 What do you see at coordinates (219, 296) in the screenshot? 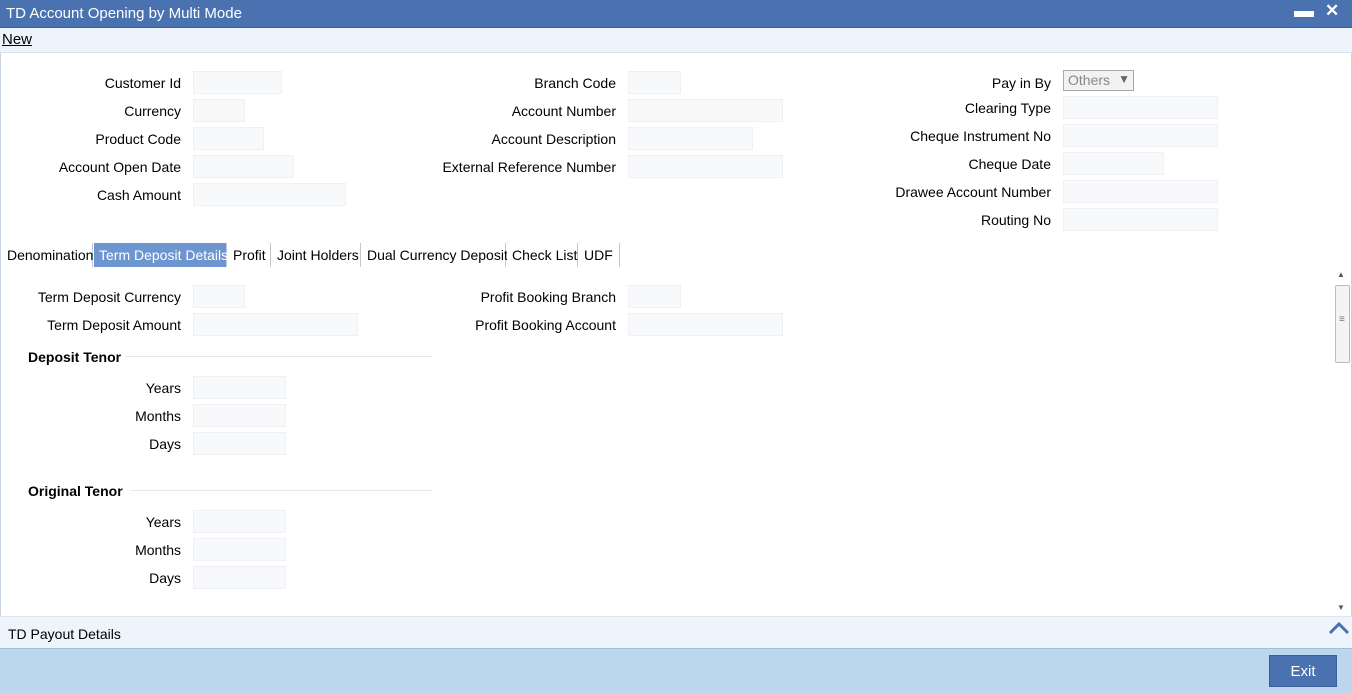
I see `term-deposit-currency-input` at bounding box center [219, 296].